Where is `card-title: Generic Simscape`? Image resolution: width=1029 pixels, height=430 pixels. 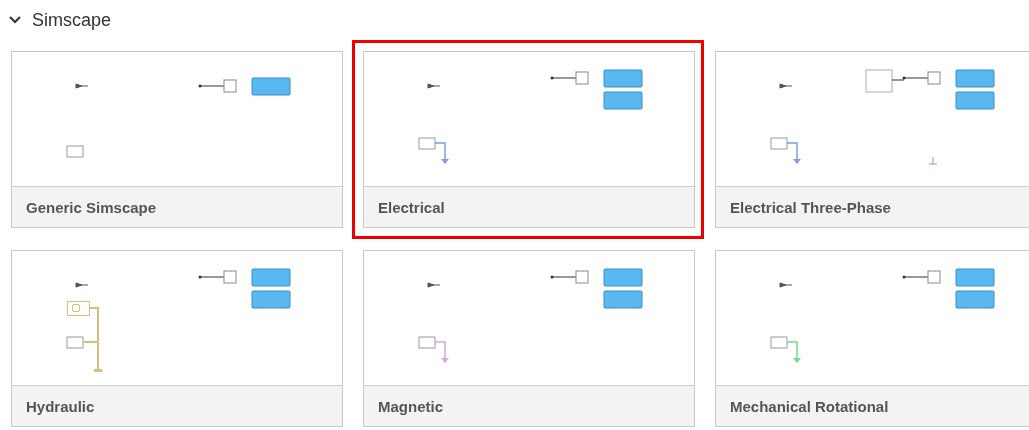
card-title: Generic Simscape is located at coordinates (91, 207).